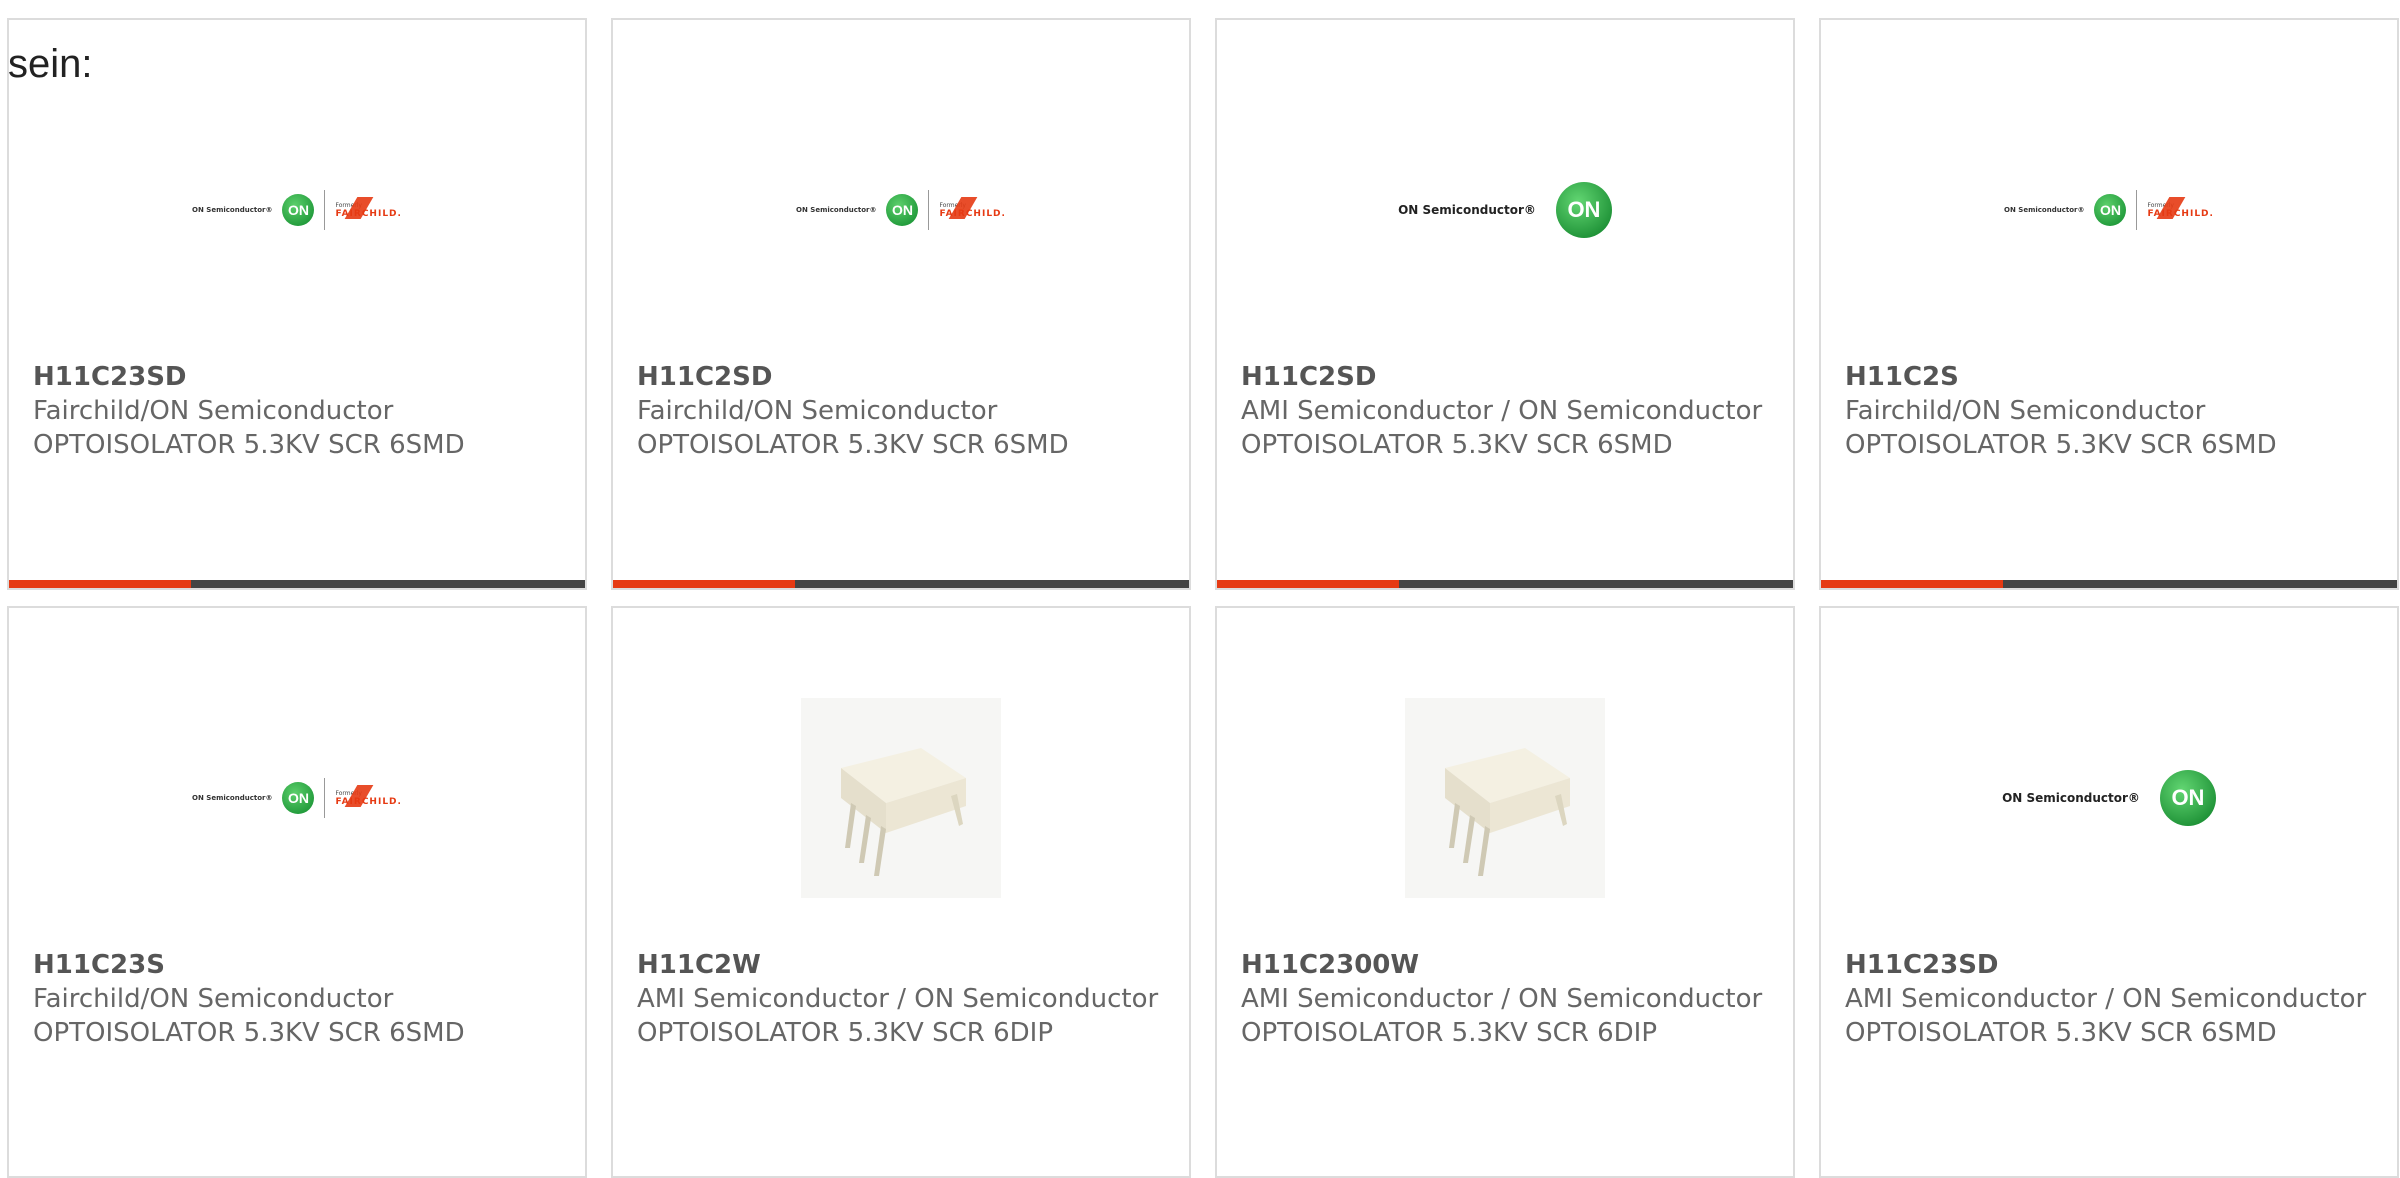 The width and height of the screenshot is (2400, 1178). I want to click on part-number: H11C2300W, so click(1505, 965).